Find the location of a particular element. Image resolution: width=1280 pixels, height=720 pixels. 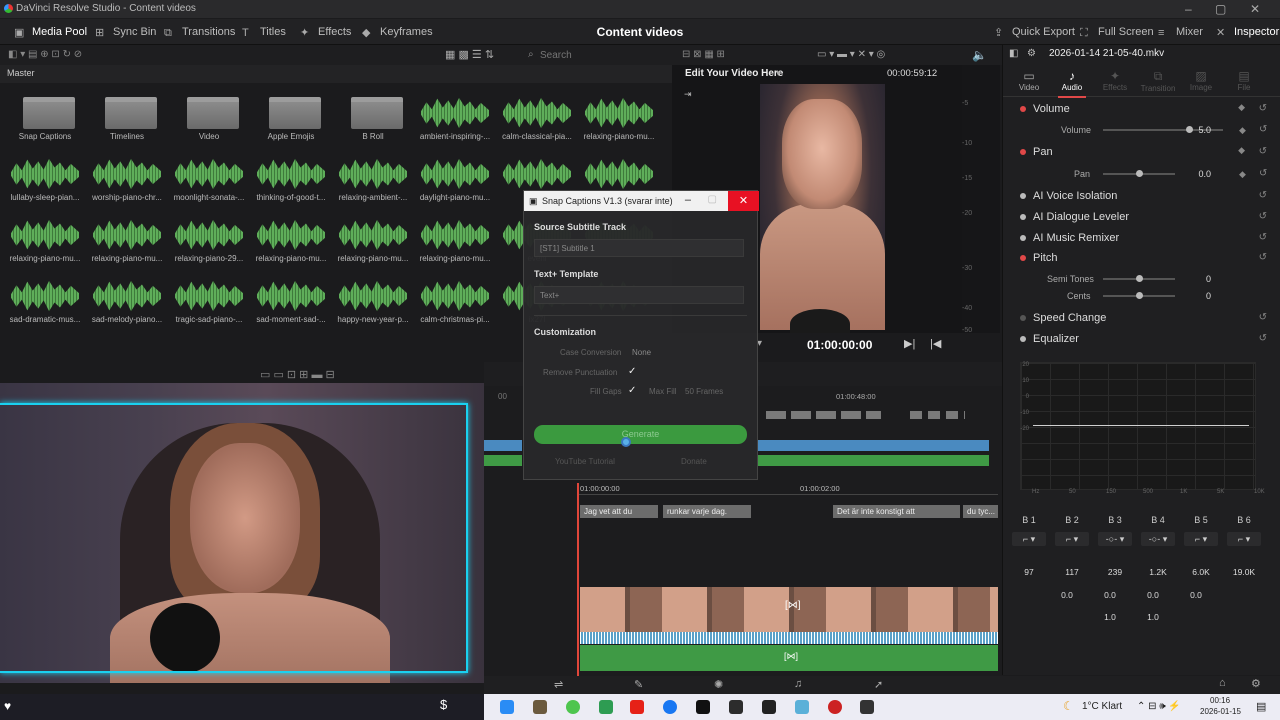

volume-value: 5.0 is located at coordinates (1199, 130).